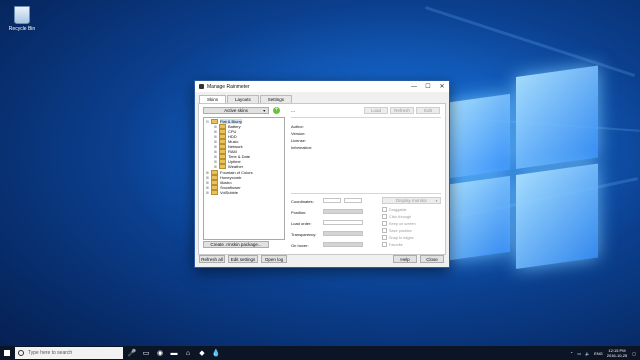  Describe the element at coordinates (405, 259) in the screenshot. I see `help-button: Help` at that location.